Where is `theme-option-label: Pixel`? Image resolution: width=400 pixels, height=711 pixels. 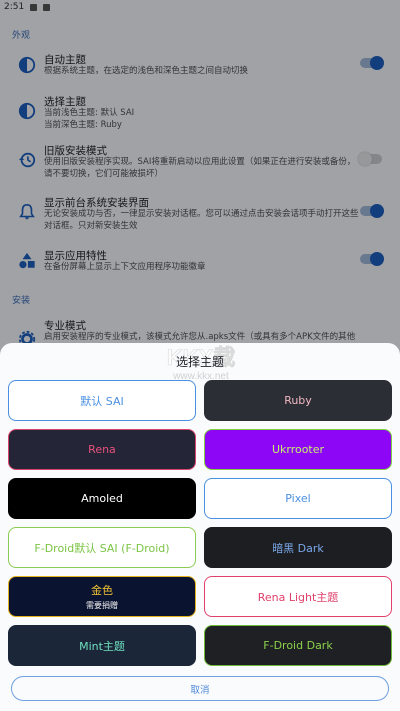 theme-option-label: Pixel is located at coordinates (298, 498).